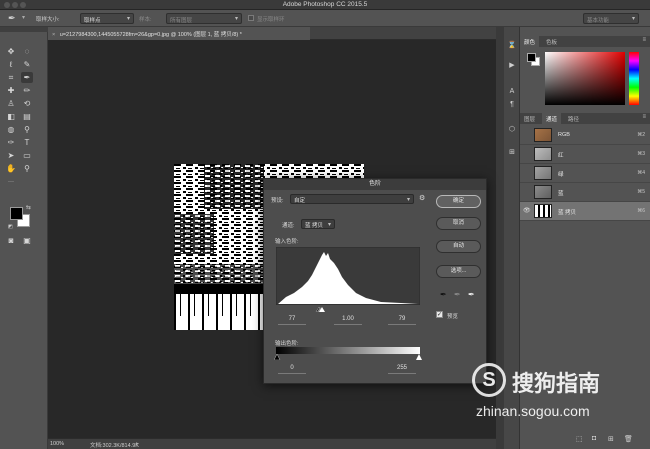 Image resolution: width=650 pixels, height=449 pixels. I want to click on rectangle-tool-icon: ▭, so click(27, 155).